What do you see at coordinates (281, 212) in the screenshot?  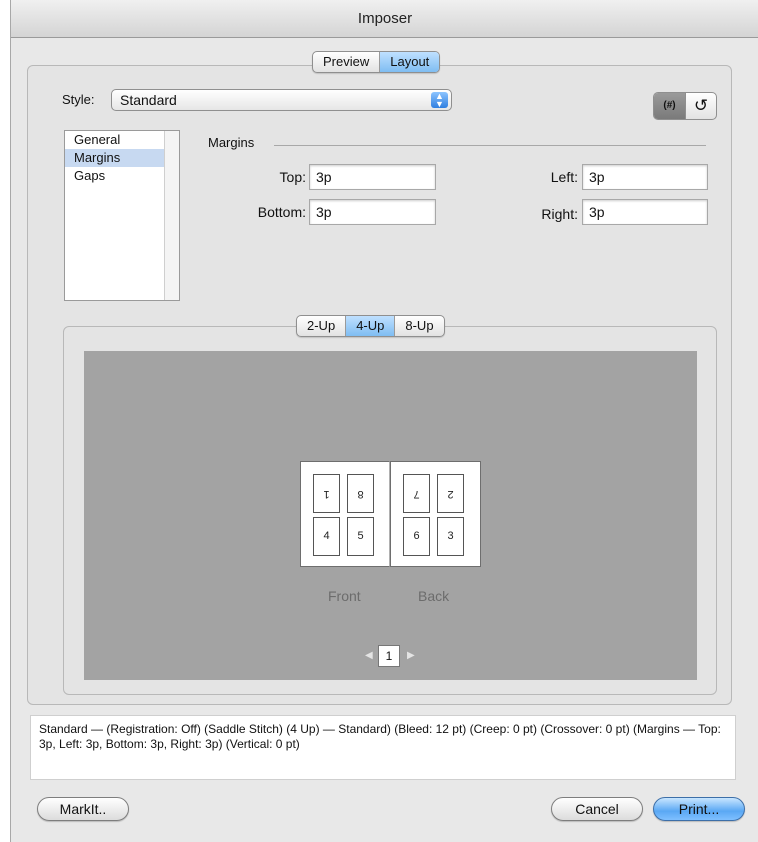 I see `bottom-margin-label: Bottom:` at bounding box center [281, 212].